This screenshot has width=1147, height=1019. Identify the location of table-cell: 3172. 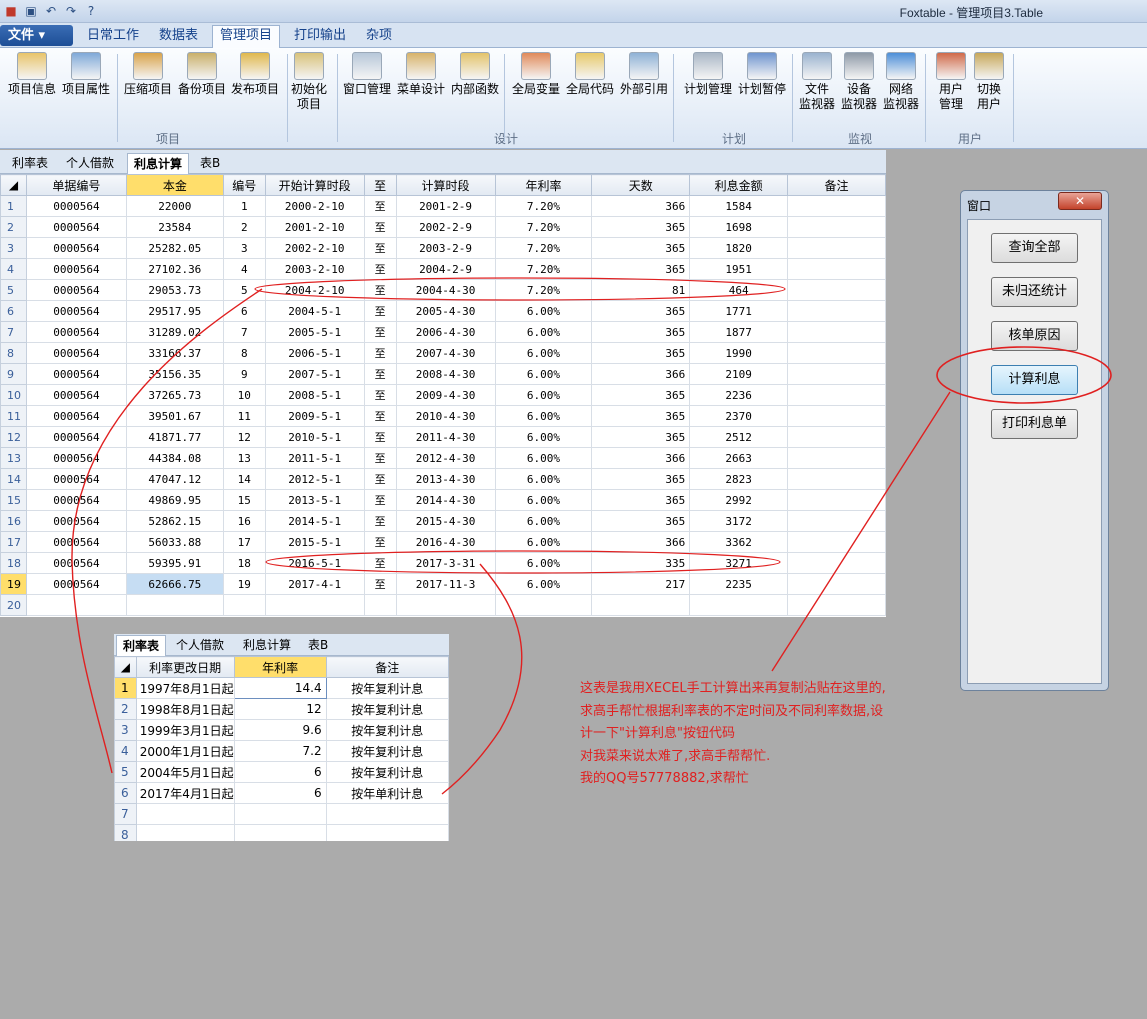
(739, 521).